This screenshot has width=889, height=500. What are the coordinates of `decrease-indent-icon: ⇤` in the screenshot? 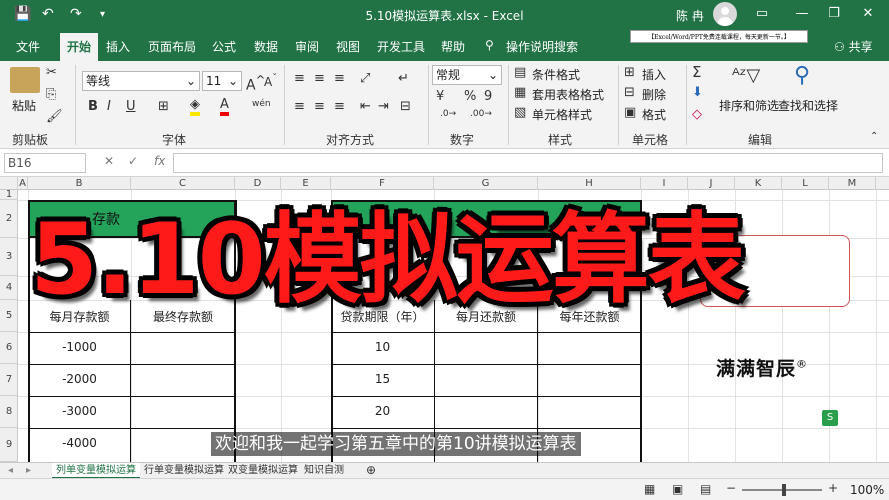 It's located at (365, 106).